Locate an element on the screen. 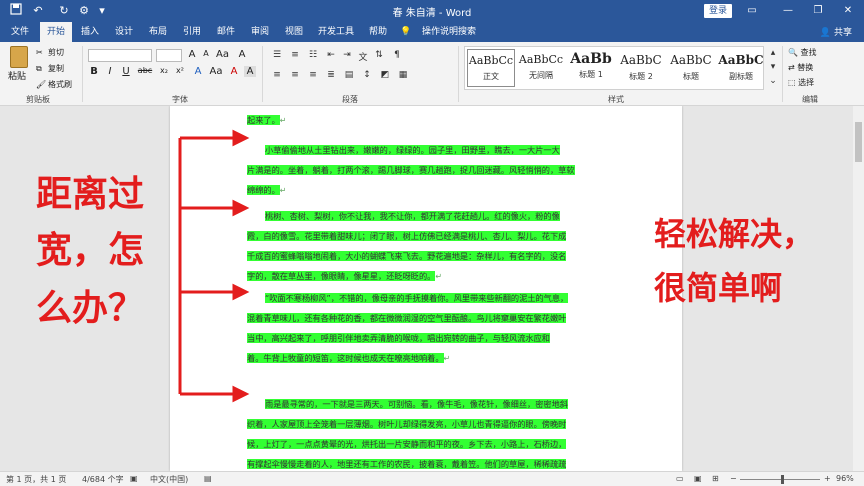 The image size is (864, 486). underline-button: U is located at coordinates (126, 71).